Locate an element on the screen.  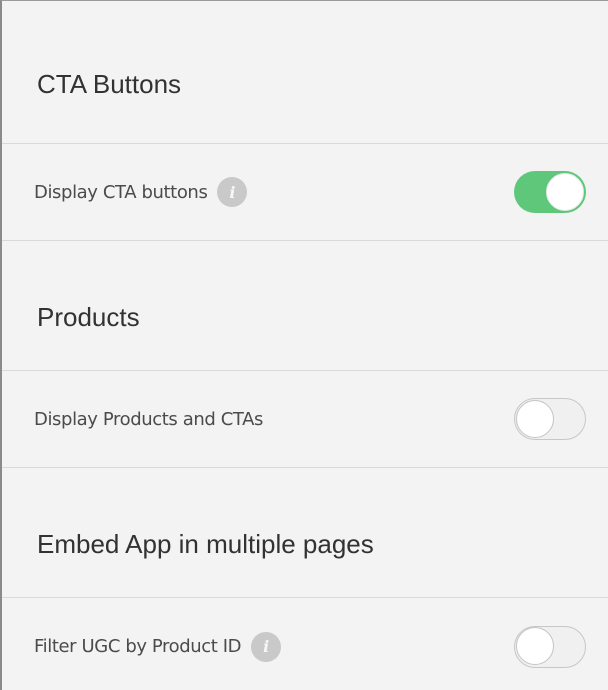
section-title: Products is located at coordinates (88, 317).